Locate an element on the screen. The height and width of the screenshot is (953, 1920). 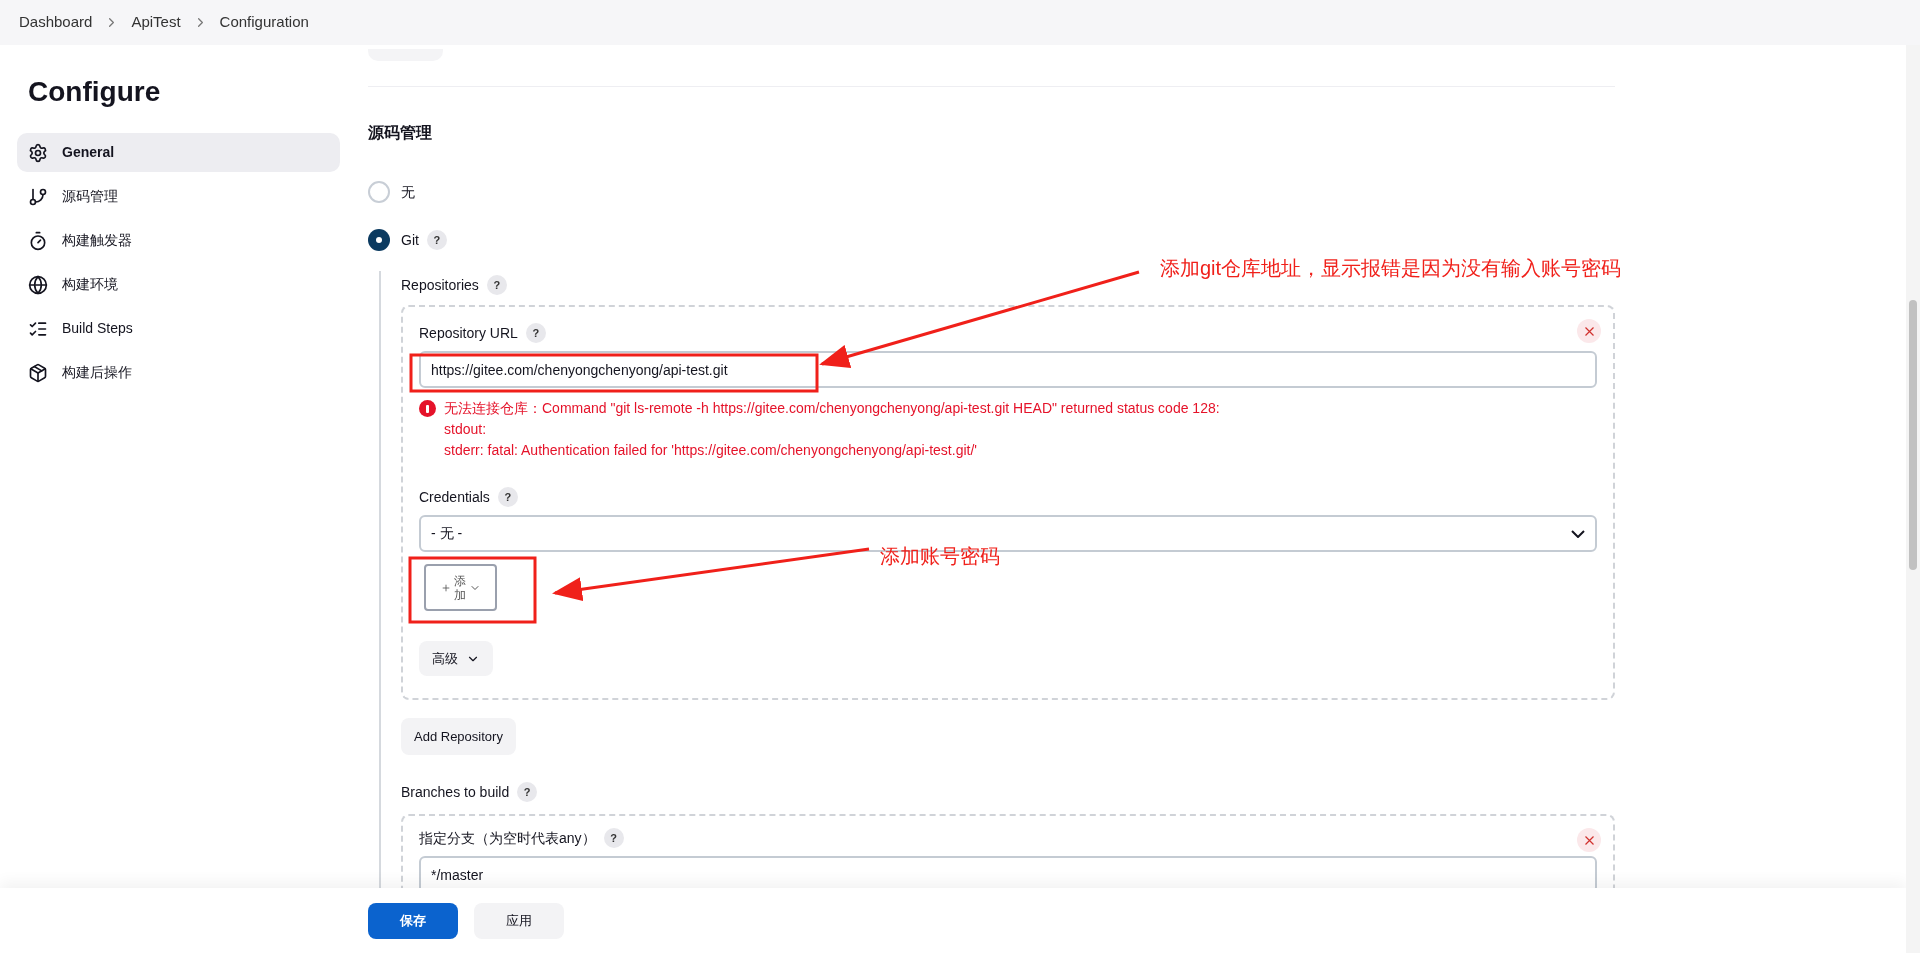
breadcrumb-link: ApiTest is located at coordinates (156, 22).